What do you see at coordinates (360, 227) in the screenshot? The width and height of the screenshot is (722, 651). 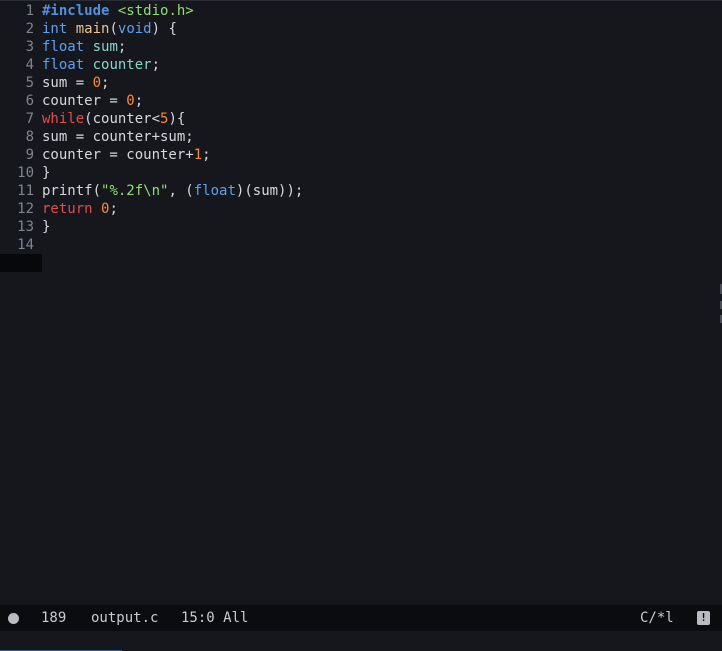 I see `code-line: 13}` at bounding box center [360, 227].